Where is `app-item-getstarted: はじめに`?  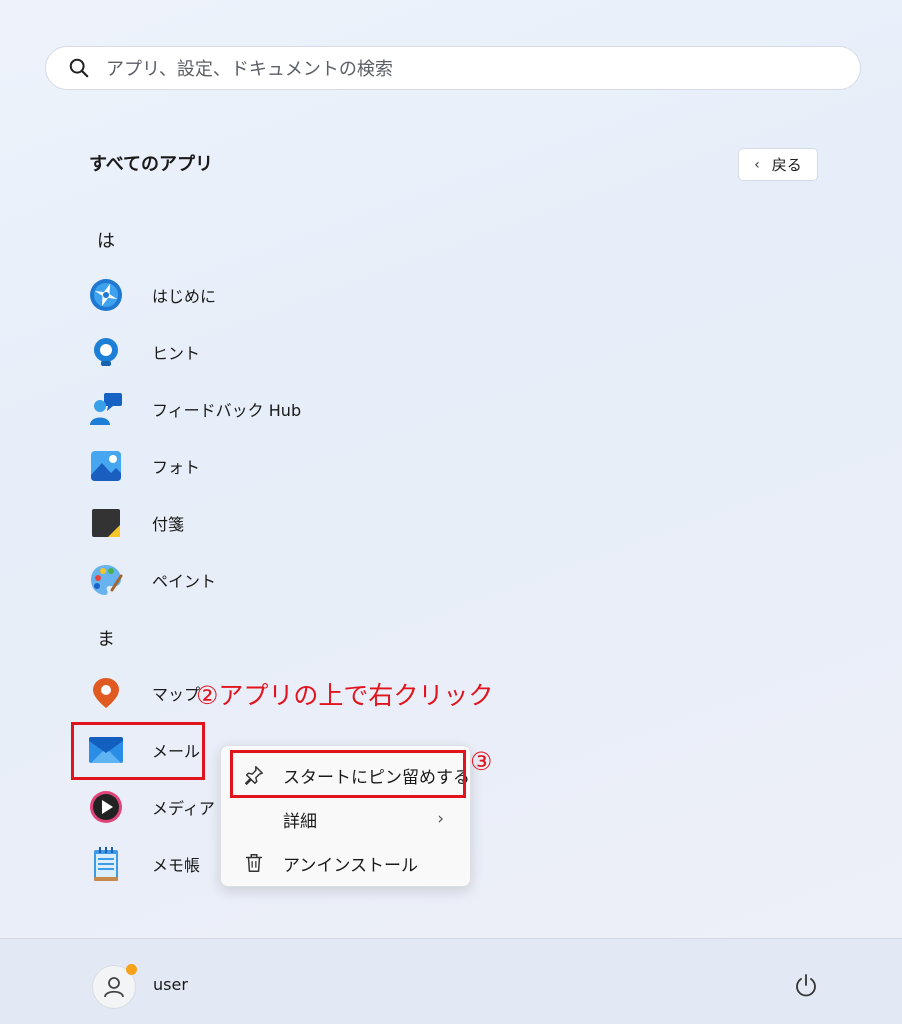 app-item-getstarted: はじめに is located at coordinates (258, 295).